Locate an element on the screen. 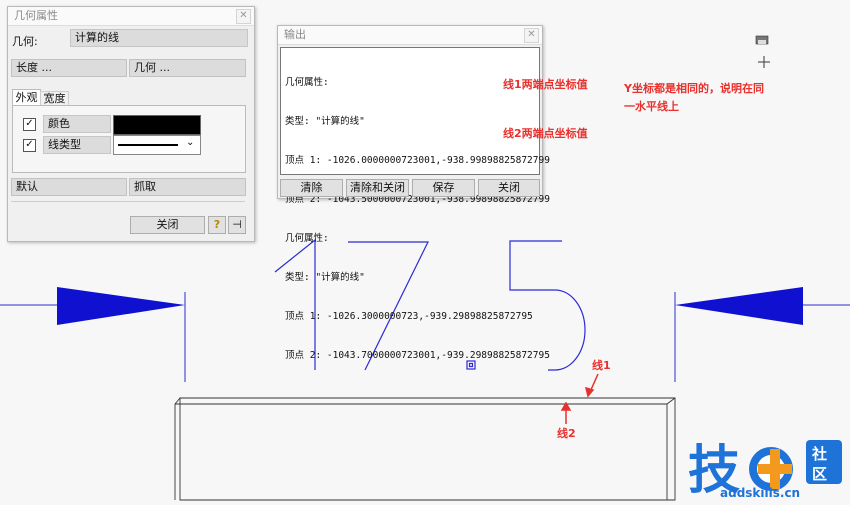 This screenshot has height=505, width=850. printer-icon is located at coordinates (762, 40).